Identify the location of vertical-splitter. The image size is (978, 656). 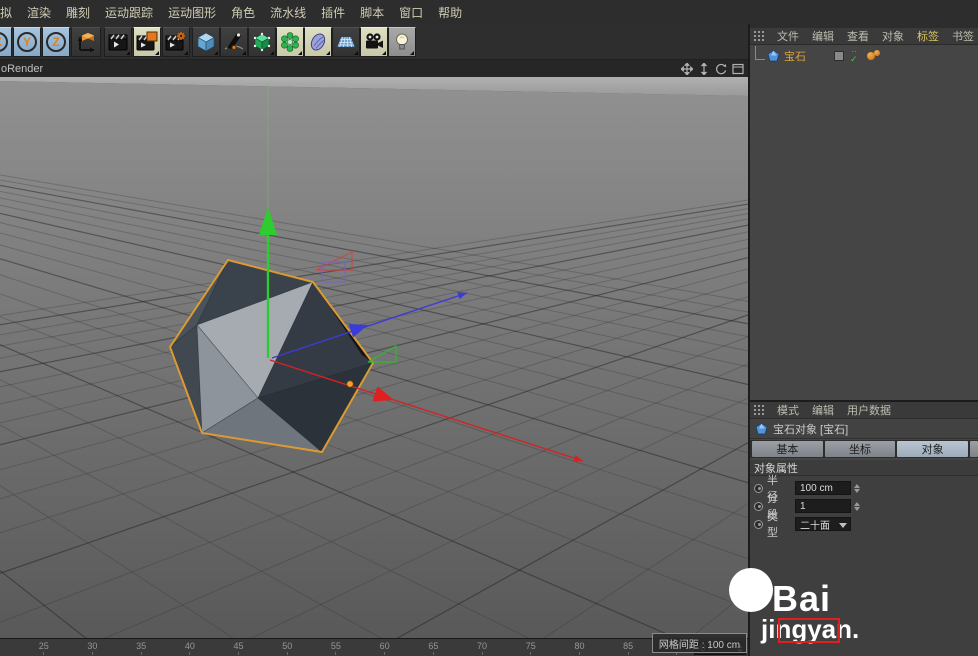
(749, 340).